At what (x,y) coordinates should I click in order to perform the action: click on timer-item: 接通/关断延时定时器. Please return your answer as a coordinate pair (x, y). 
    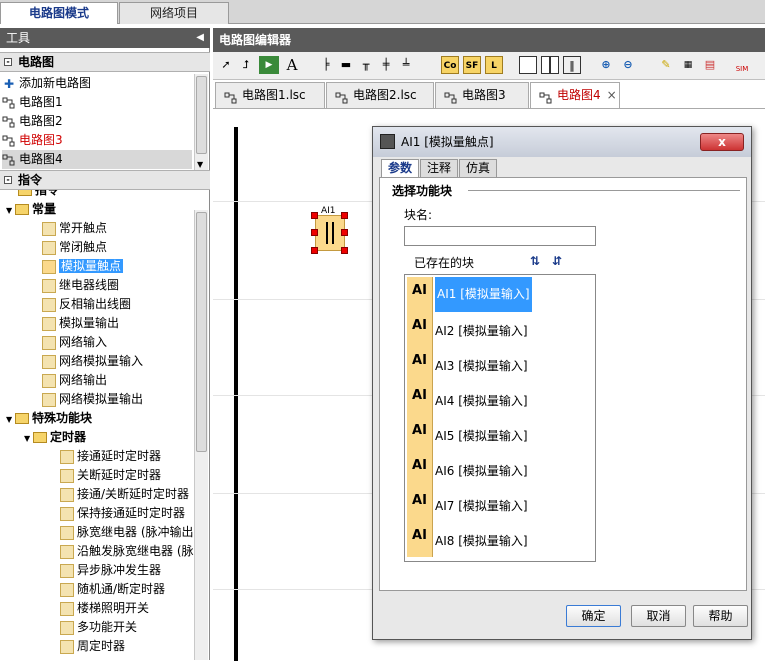
    Looking at the image, I should click on (97, 494).